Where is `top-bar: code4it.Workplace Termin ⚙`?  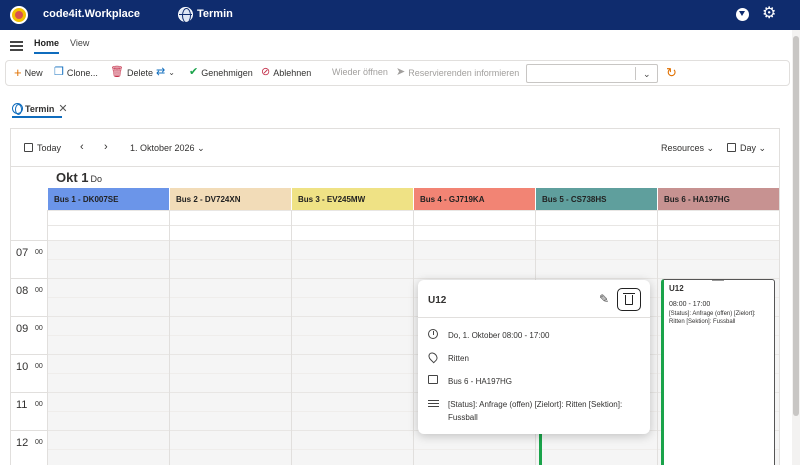 top-bar: code4it.Workplace Termin ⚙ is located at coordinates (400, 15).